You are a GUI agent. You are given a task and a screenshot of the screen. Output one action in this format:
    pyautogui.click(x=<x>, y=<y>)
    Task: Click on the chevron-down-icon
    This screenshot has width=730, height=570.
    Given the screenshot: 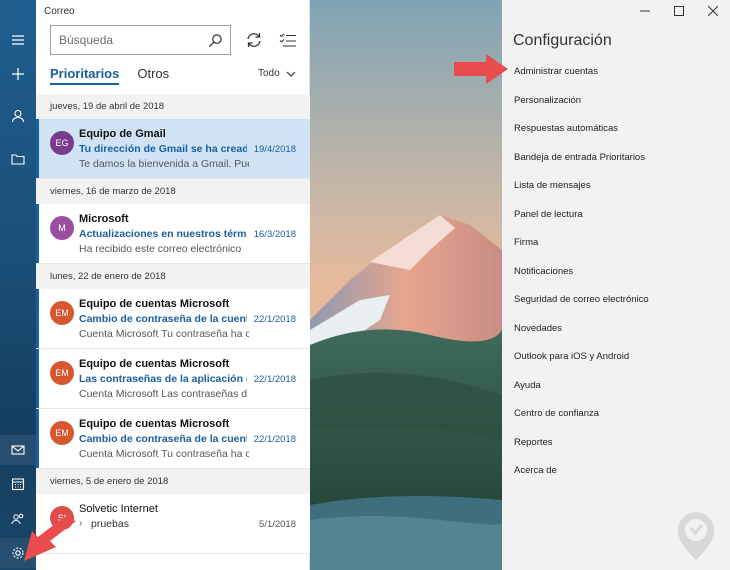 What is the action you would take?
    pyautogui.click(x=291, y=74)
    